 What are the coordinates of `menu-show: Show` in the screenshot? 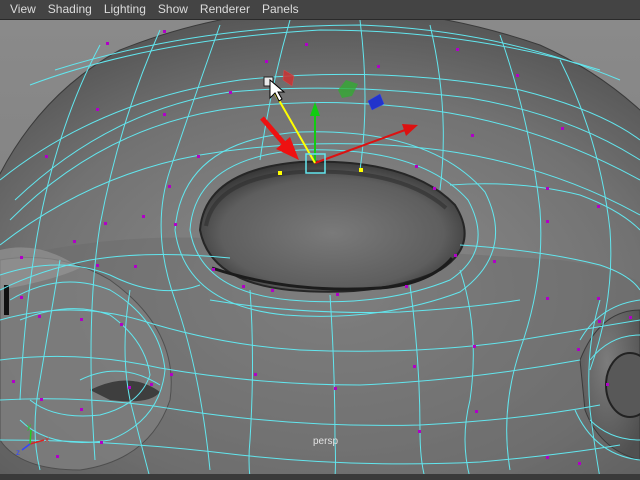 It's located at (173, 9).